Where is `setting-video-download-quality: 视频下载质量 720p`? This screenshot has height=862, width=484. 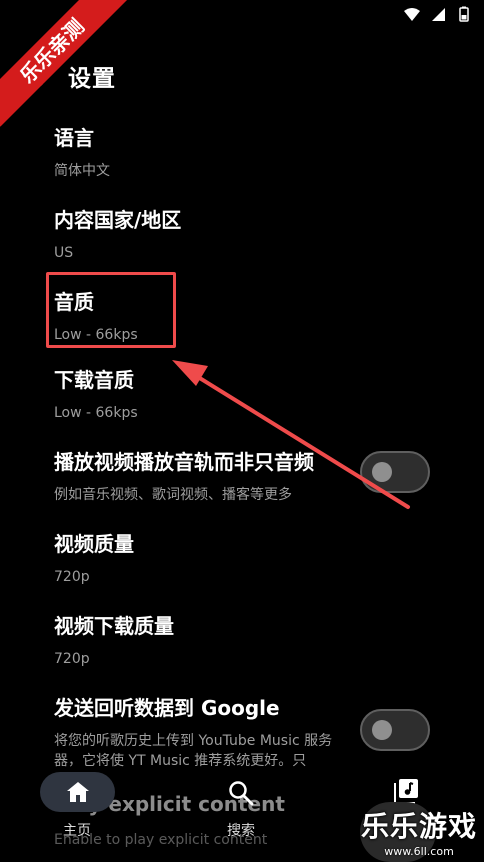
setting-video-download-quality: 视频下载质量 720p is located at coordinates (264, 639).